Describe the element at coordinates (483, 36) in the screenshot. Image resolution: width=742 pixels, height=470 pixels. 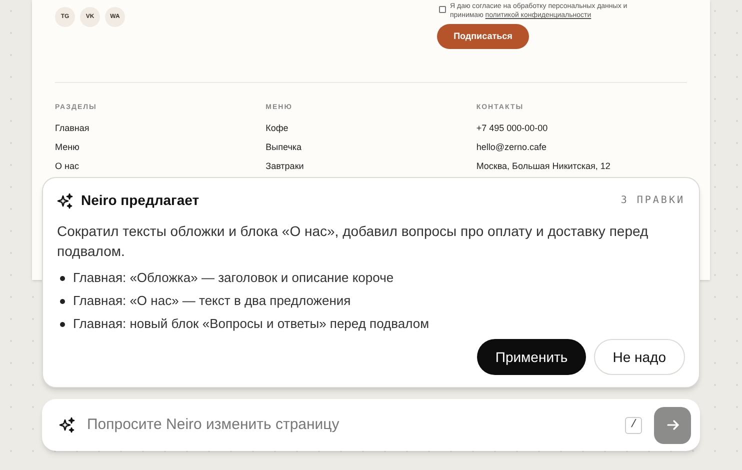
I see `subscribe-button: Подписаться` at that location.